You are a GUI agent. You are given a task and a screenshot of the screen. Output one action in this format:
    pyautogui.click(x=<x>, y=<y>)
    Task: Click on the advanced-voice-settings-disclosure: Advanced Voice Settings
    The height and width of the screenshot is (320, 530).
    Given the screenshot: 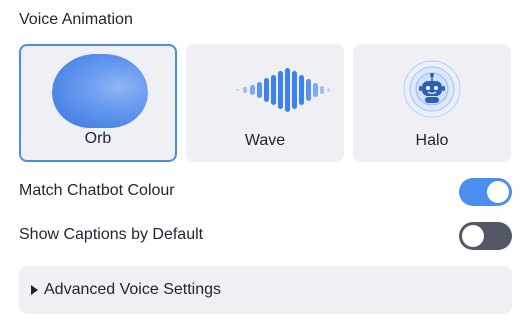 What is the action you would take?
    pyautogui.click(x=265, y=290)
    